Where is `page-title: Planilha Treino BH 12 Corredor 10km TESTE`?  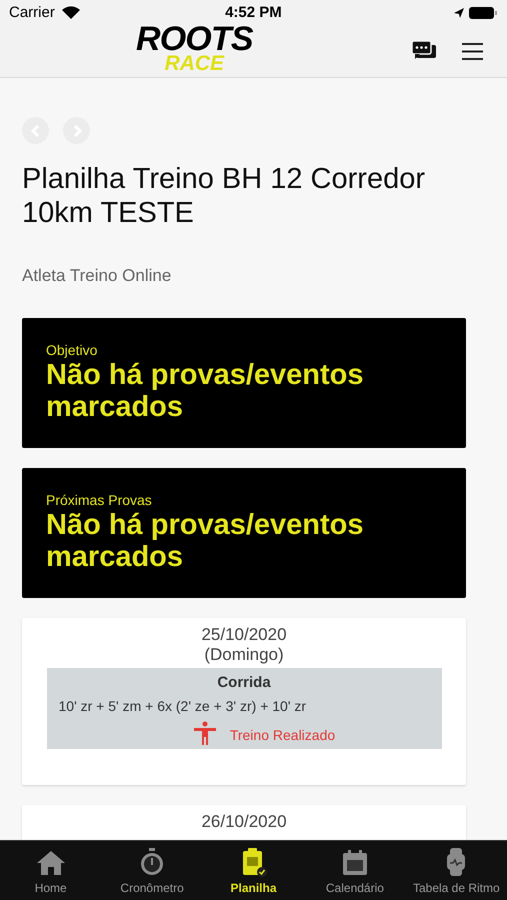 page-title: Planilha Treino BH 12 Corredor 10km TESTE is located at coordinates (224, 196).